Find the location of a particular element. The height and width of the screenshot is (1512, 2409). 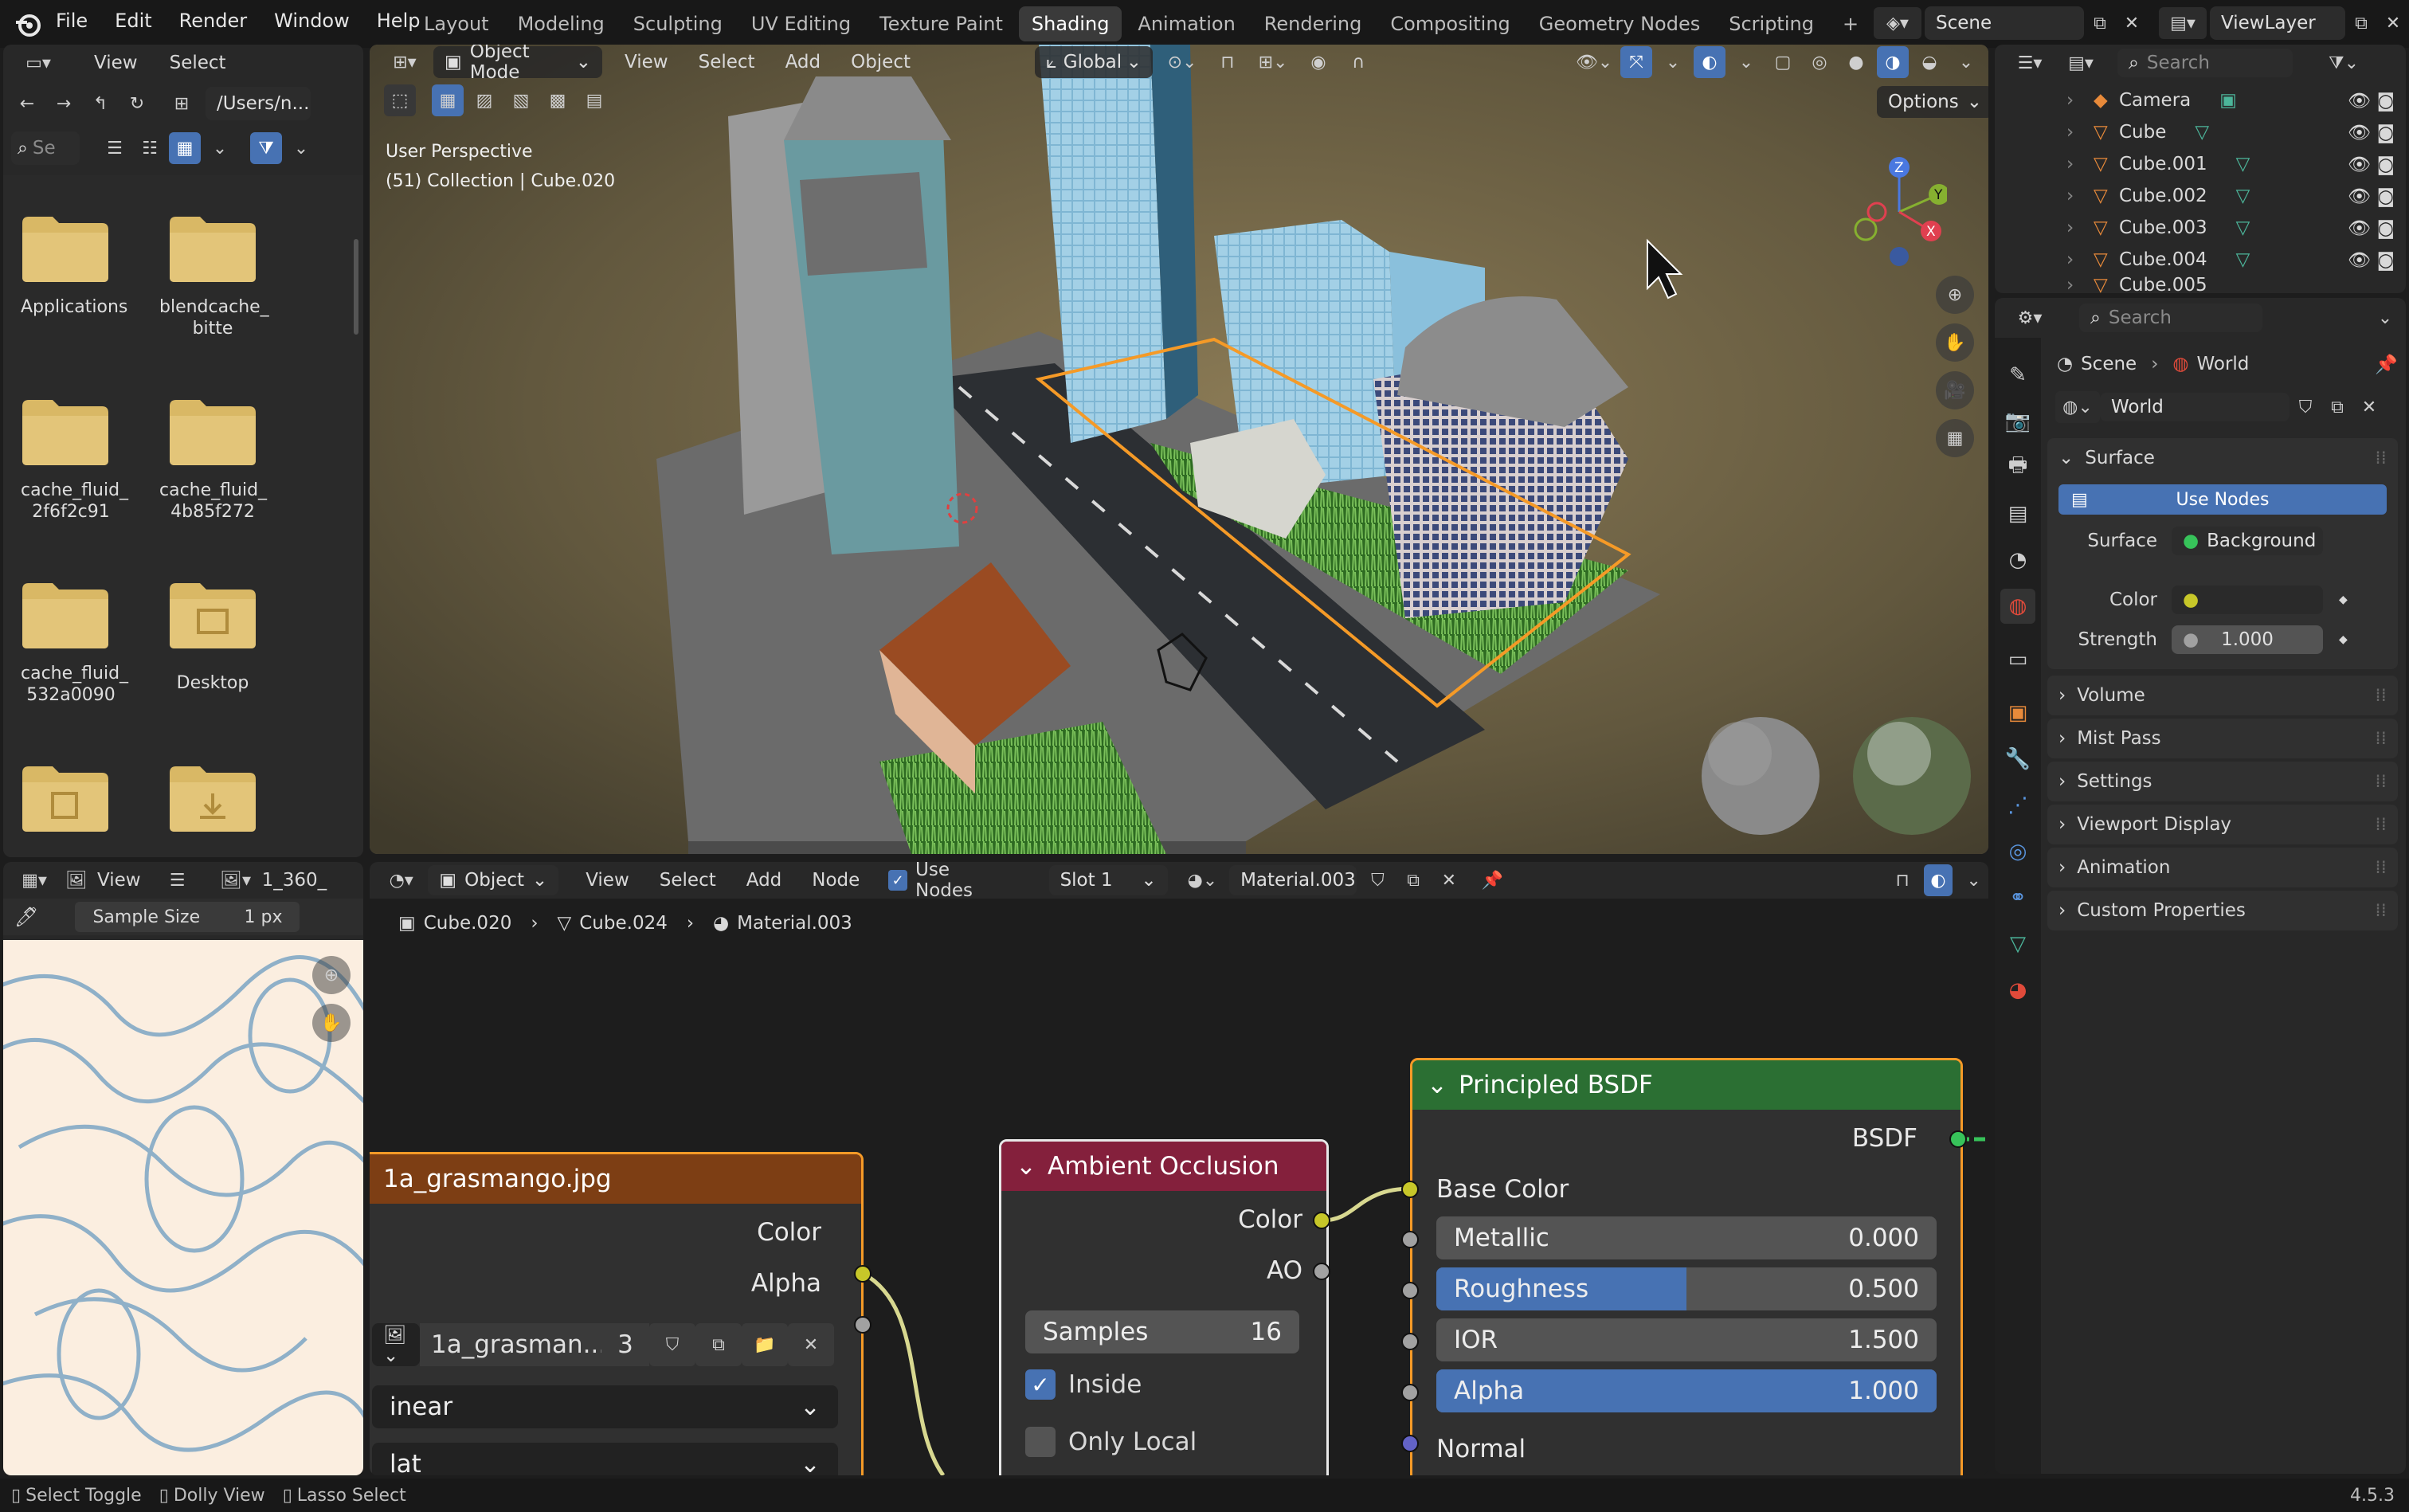

tab-compositing: Compositing is located at coordinates (1449, 24).